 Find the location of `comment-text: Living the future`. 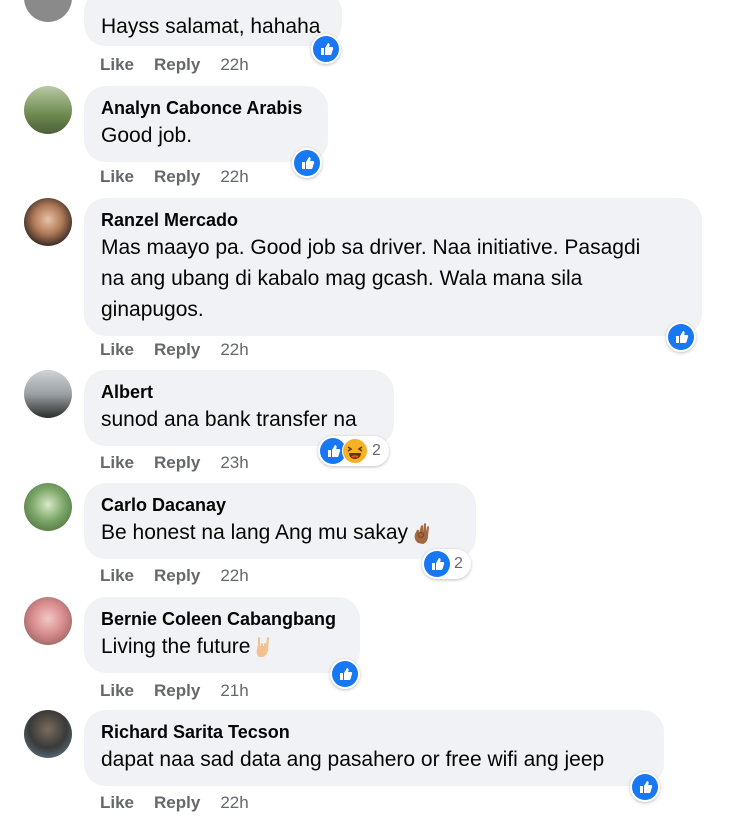

comment-text: Living the future is located at coordinates (222, 646).